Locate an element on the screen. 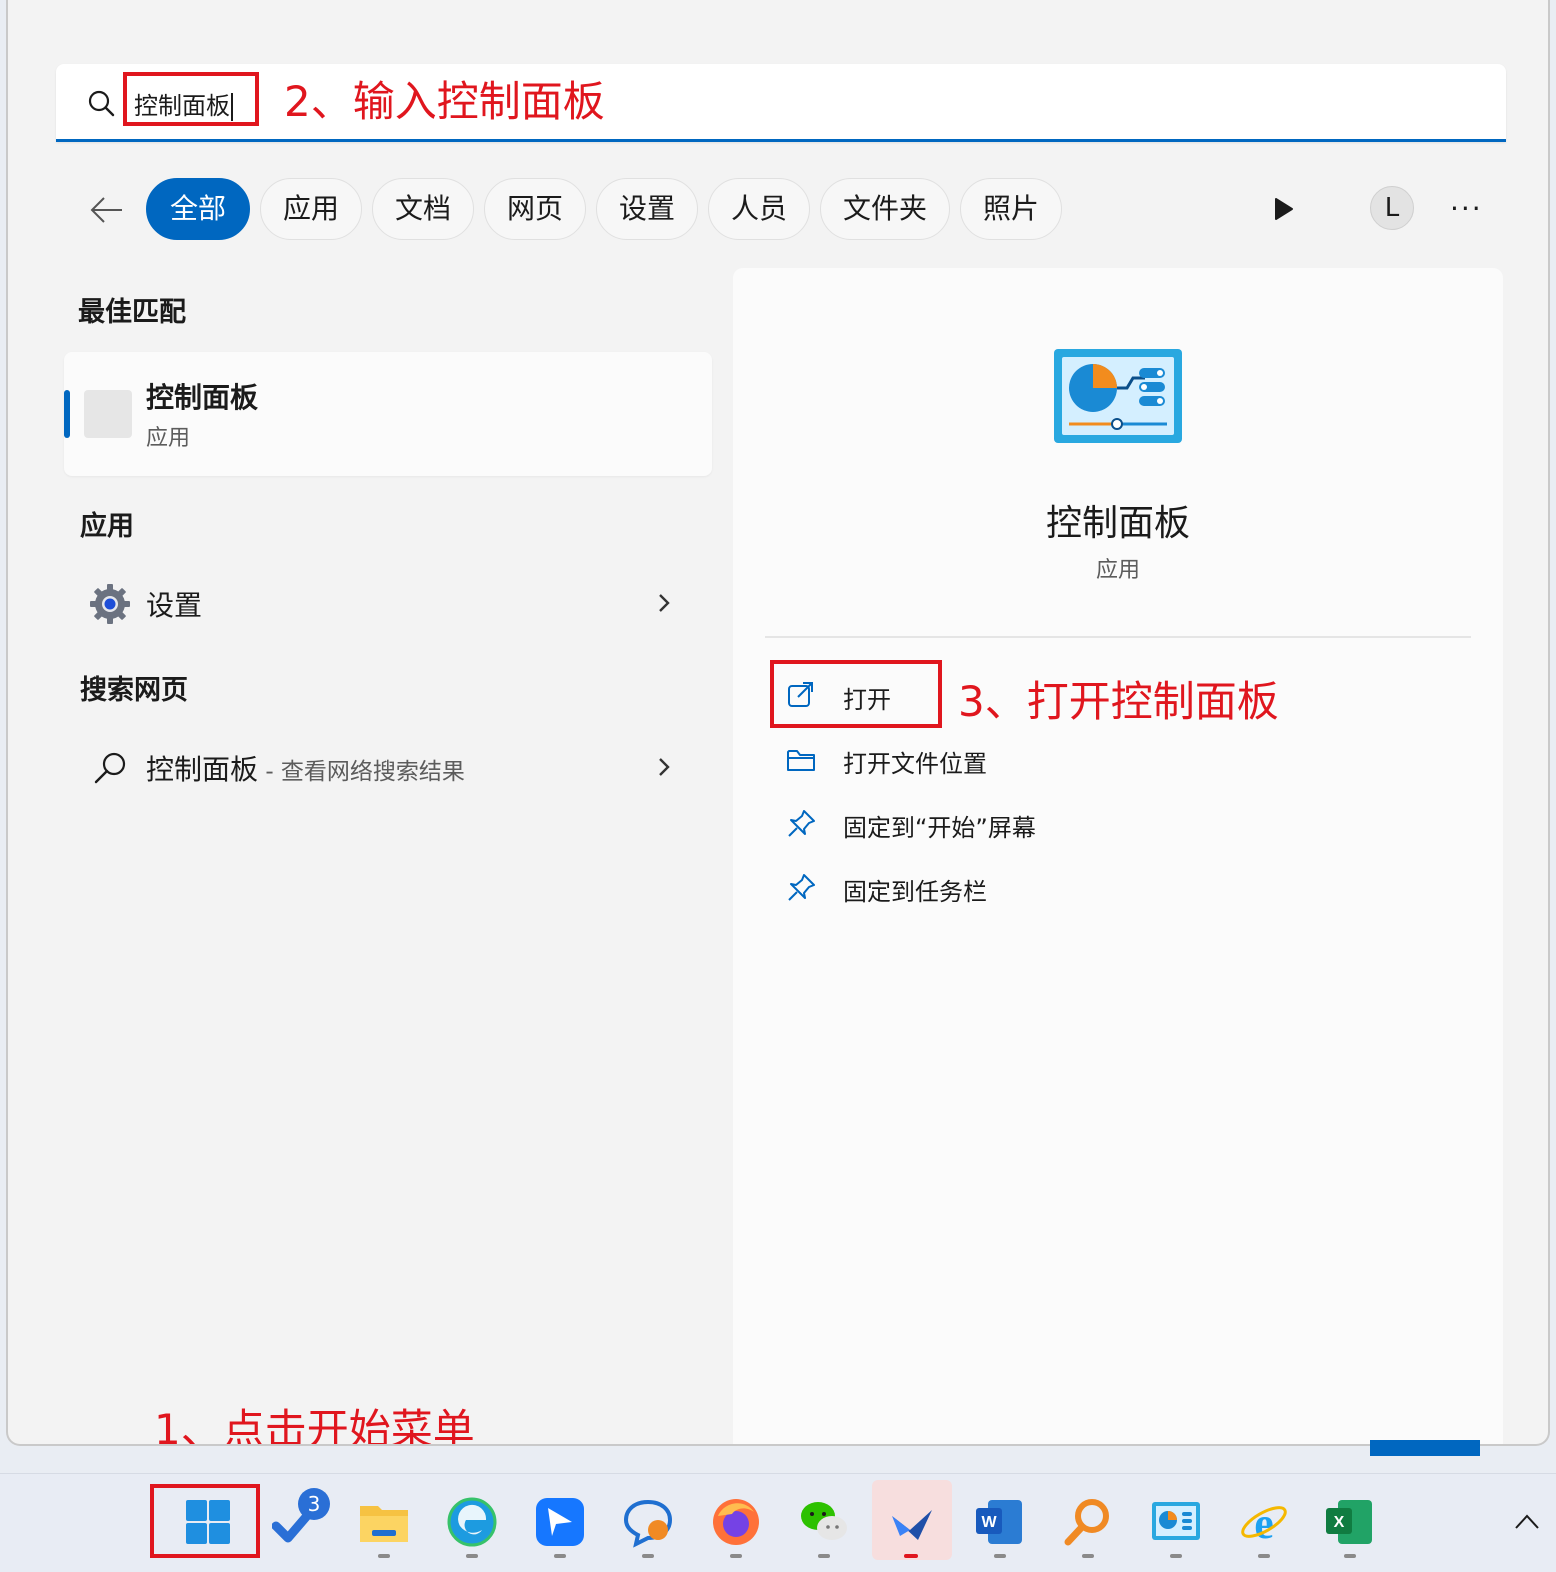 This screenshot has height=1572, width=1556. annotation-box-search is located at coordinates (191, 99).